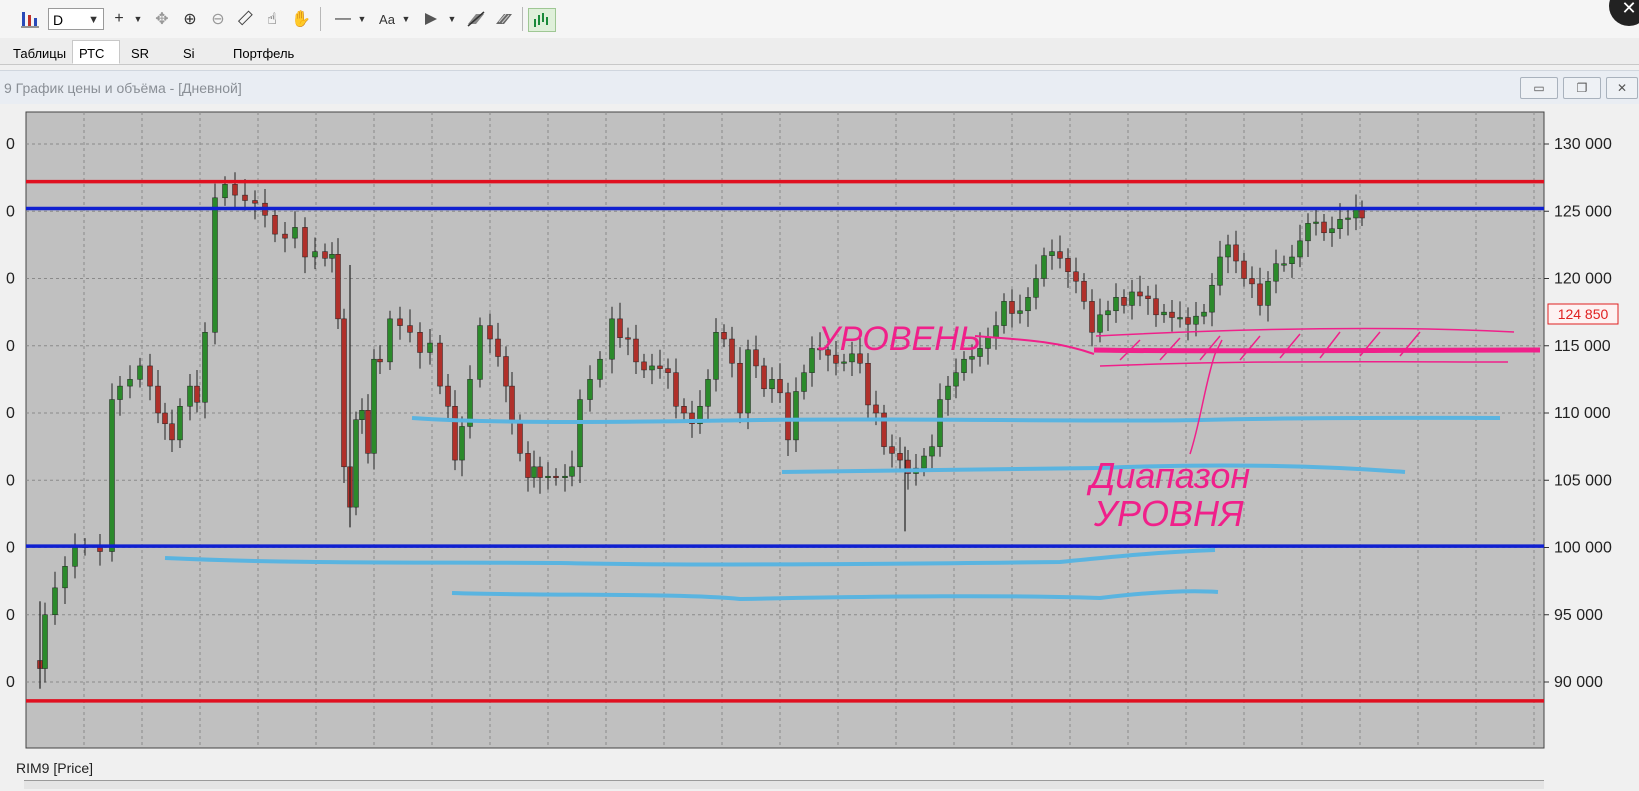 Image resolution: width=1639 pixels, height=791 pixels. Describe the element at coordinates (406, 19) in the screenshot. I see `text-tool-dropdown-icon: ▼` at that location.